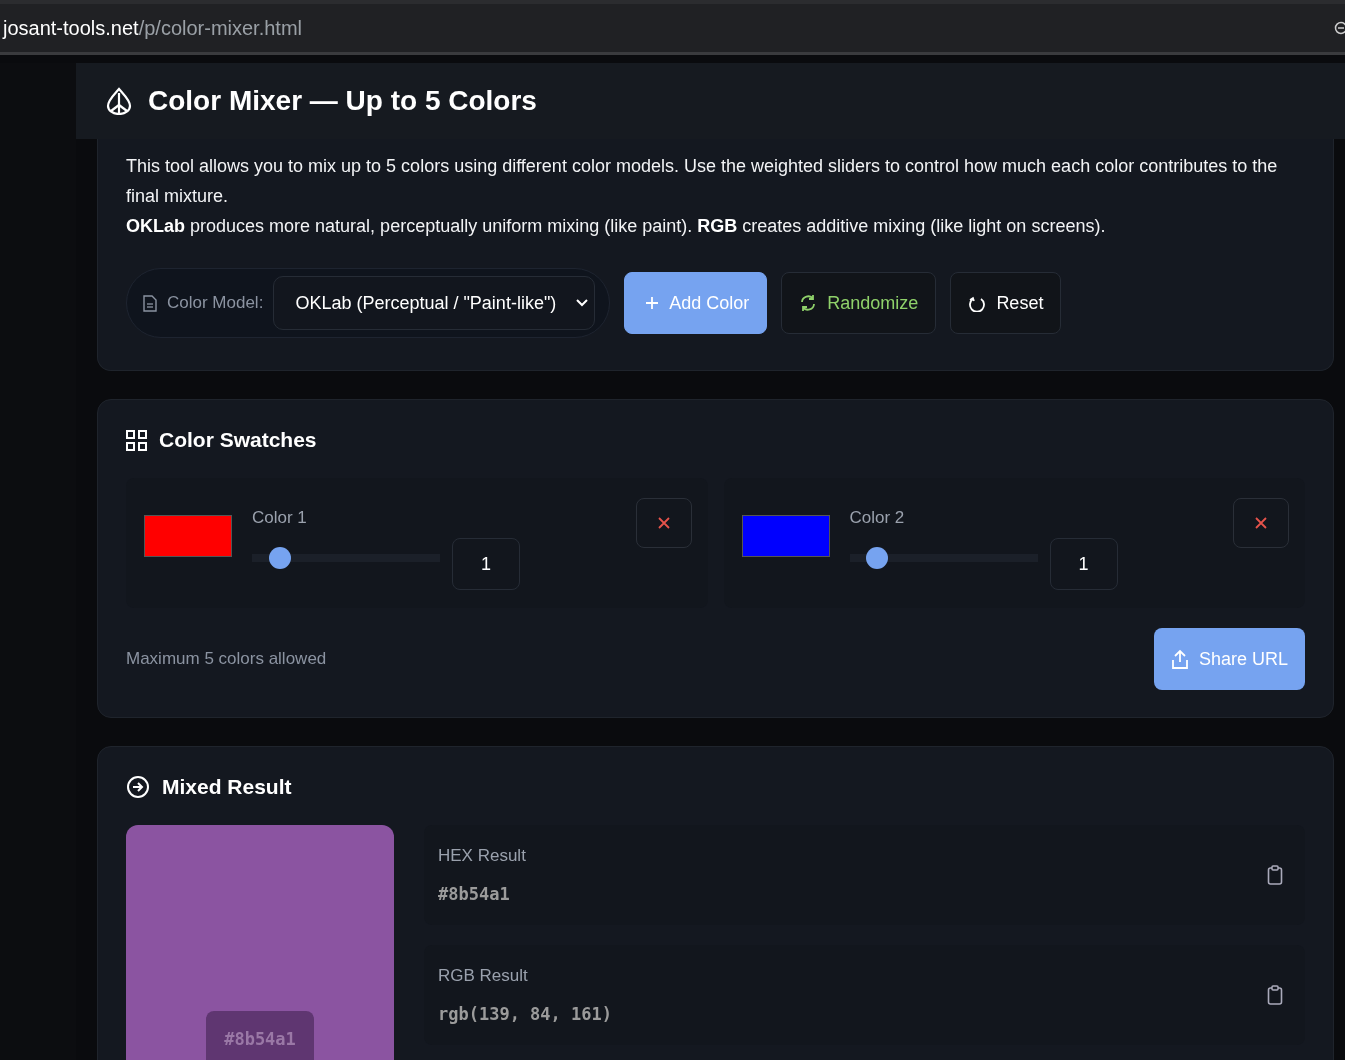 The width and height of the screenshot is (1345, 1060). I want to click on result-label: RGB Result, so click(483, 976).